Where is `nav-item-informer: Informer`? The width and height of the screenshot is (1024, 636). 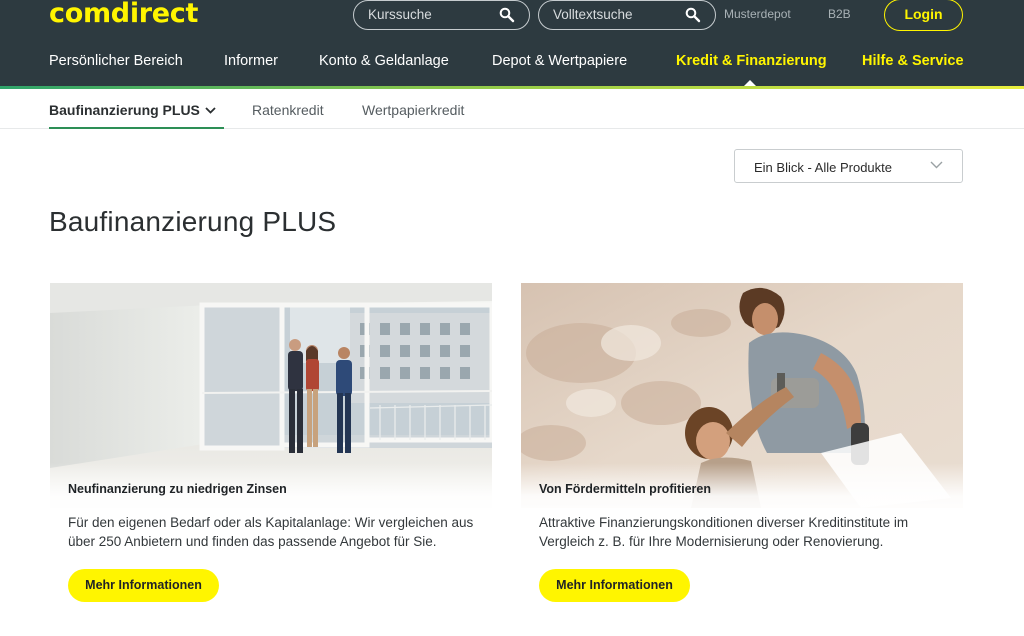 nav-item-informer: Informer is located at coordinates (251, 61).